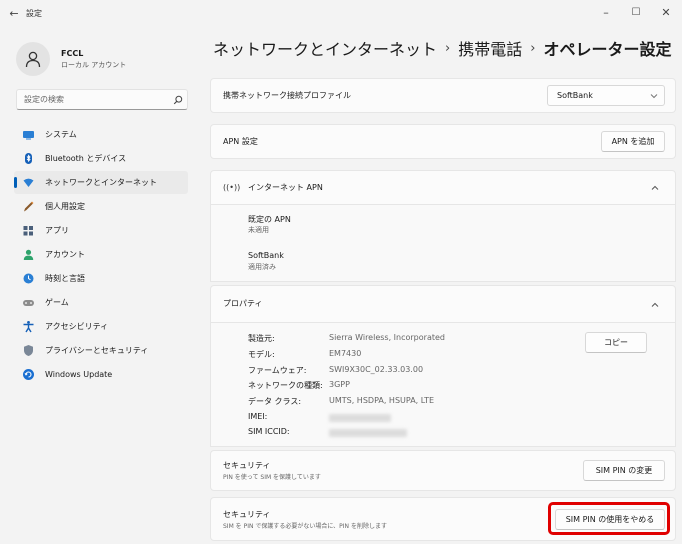 The height and width of the screenshot is (544, 682). I want to click on sidebar-item-windows-update: Windows Update, so click(101, 374).